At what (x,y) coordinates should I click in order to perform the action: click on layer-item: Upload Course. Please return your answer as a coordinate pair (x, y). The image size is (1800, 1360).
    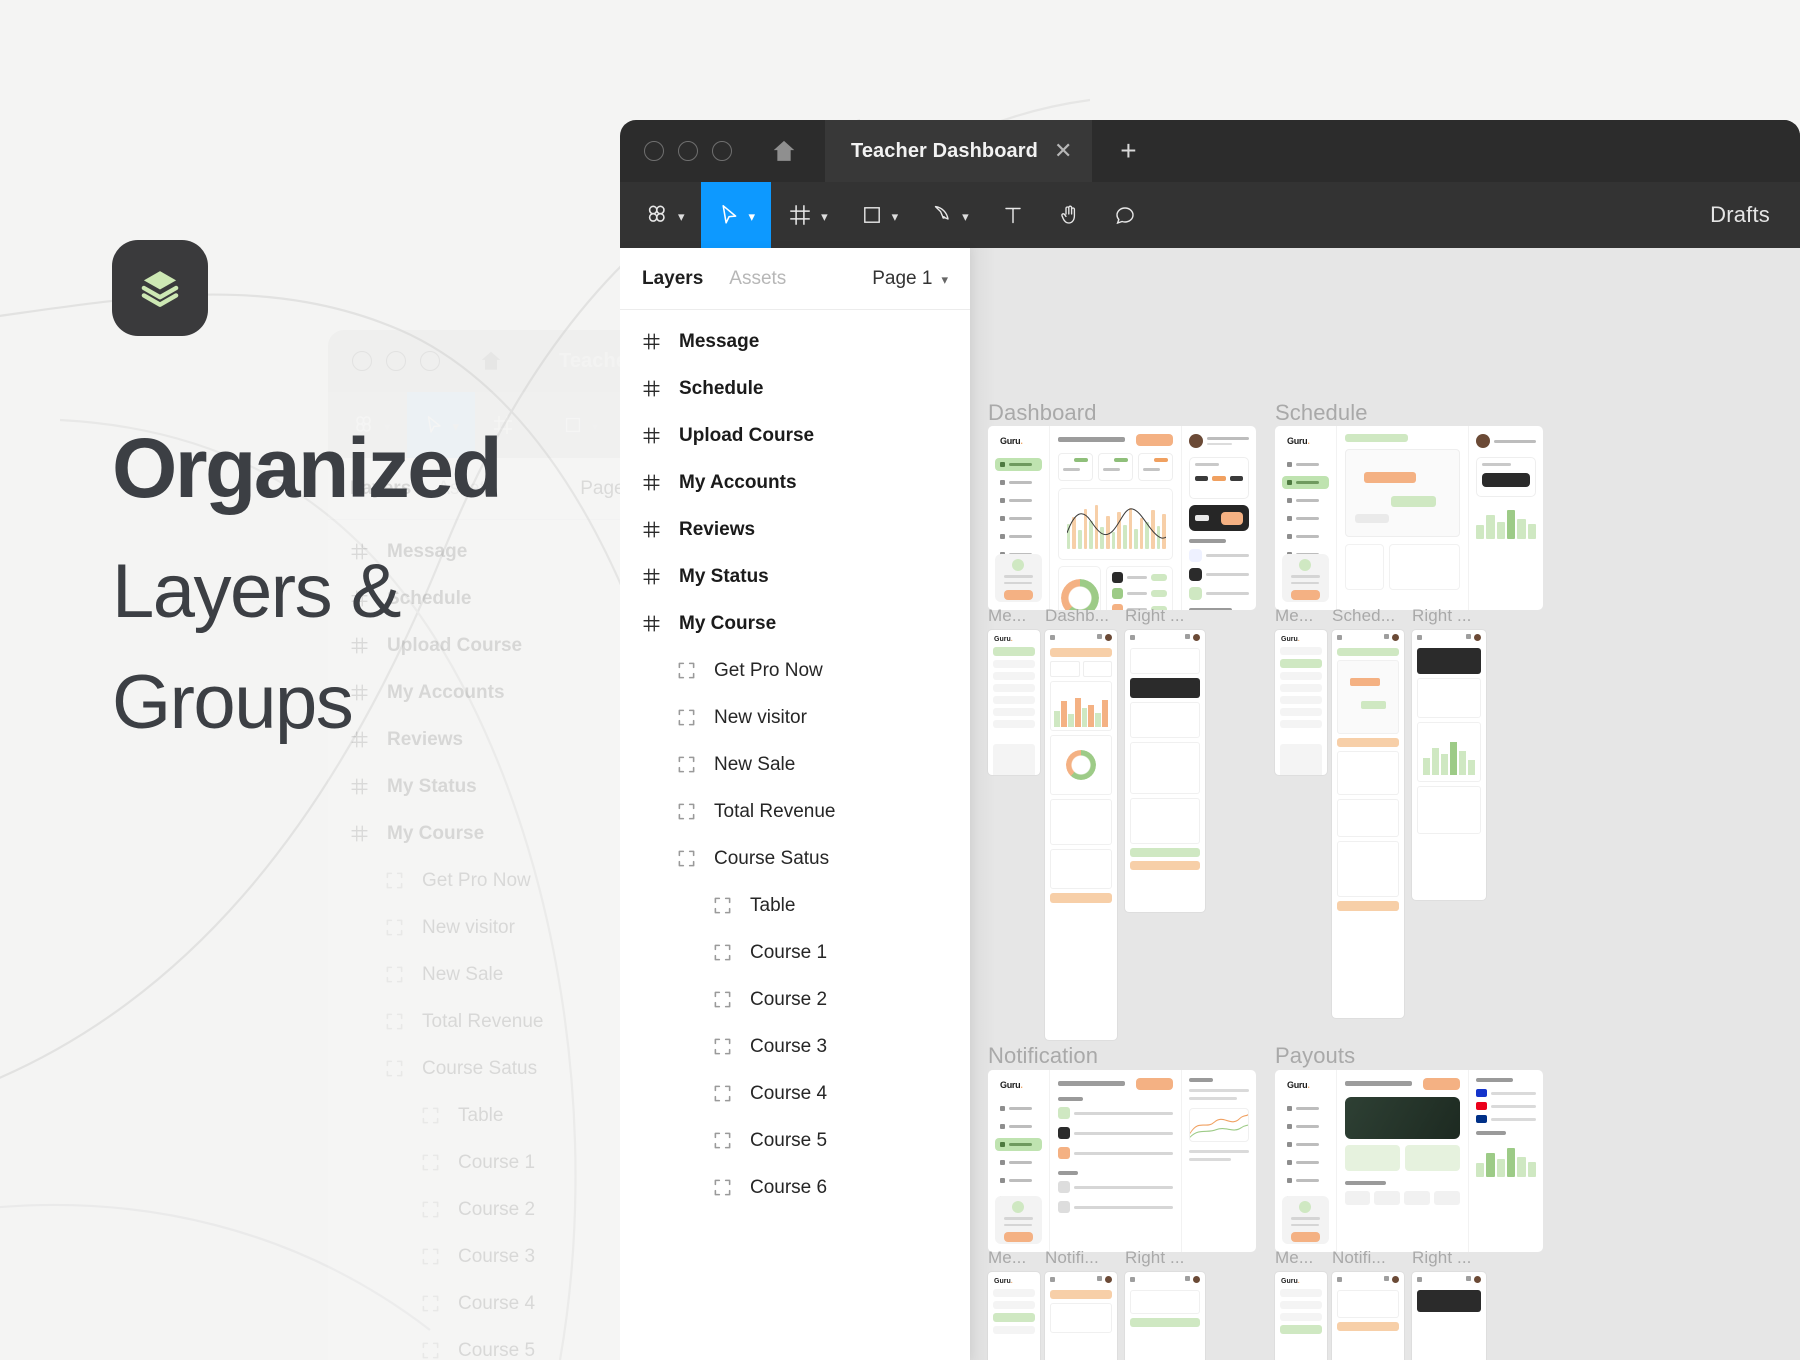
    Looking at the image, I should click on (795, 435).